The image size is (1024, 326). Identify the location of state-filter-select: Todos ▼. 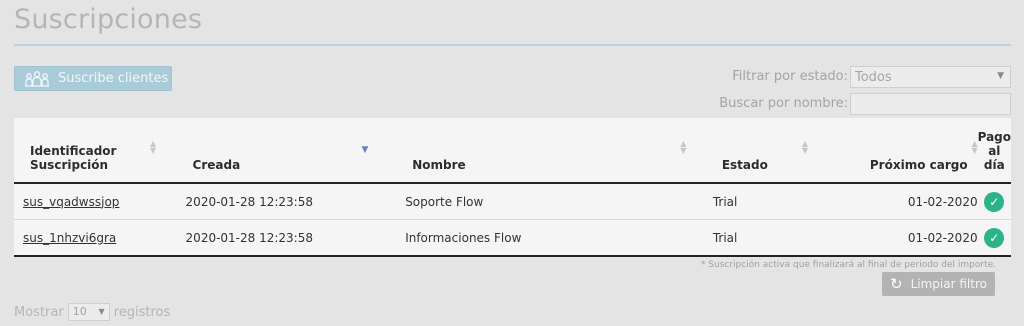
(930, 77).